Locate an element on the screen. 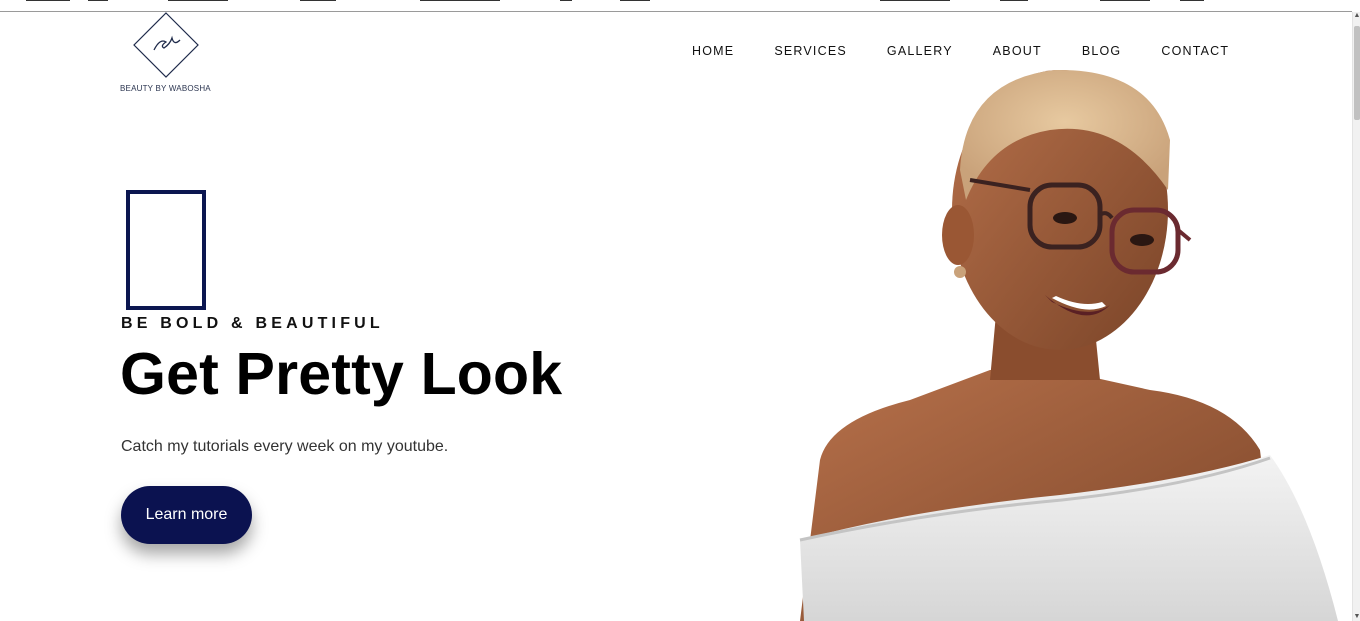 The width and height of the screenshot is (1360, 621). hero-headline: Get Pretty Look is located at coordinates (341, 374).